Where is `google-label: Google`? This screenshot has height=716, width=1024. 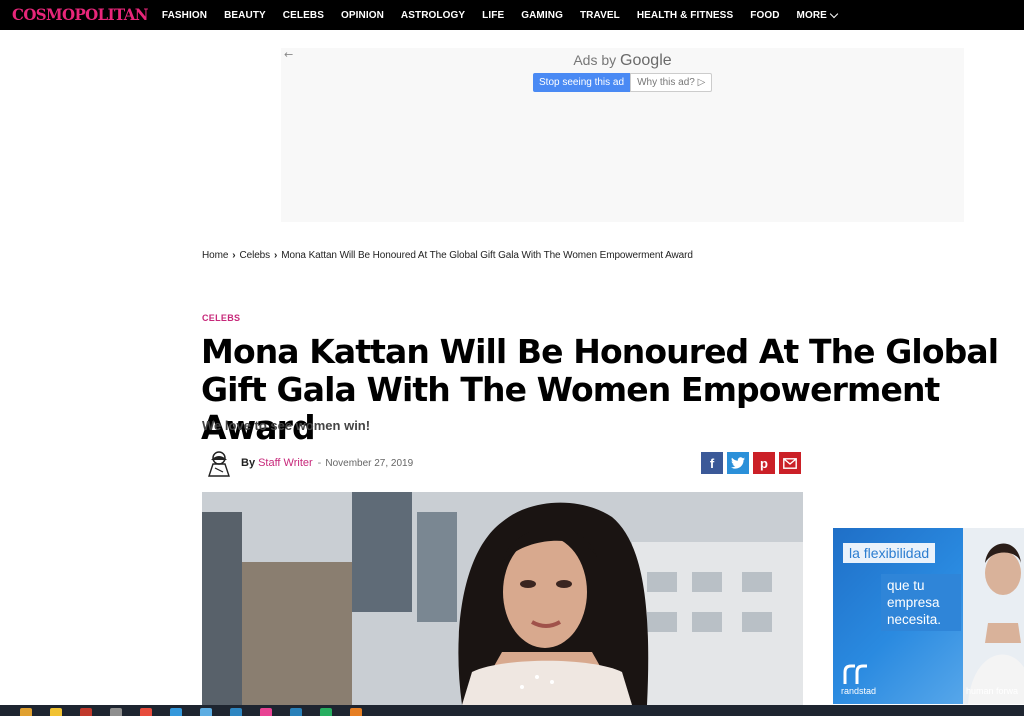
google-label: Google is located at coordinates (646, 60).